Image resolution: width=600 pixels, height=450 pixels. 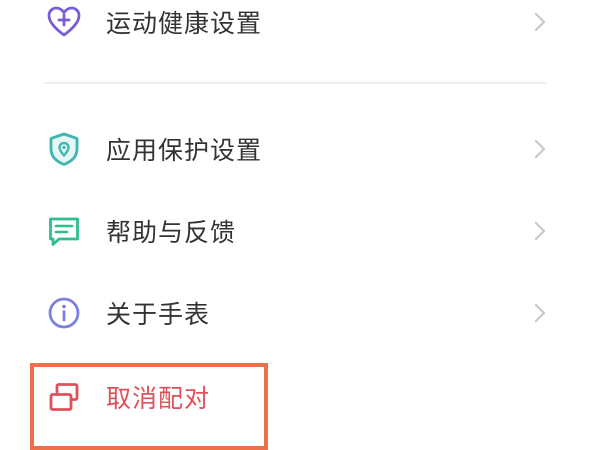 What do you see at coordinates (158, 314) in the screenshot?
I see `menu-item-label: 关于手表` at bounding box center [158, 314].